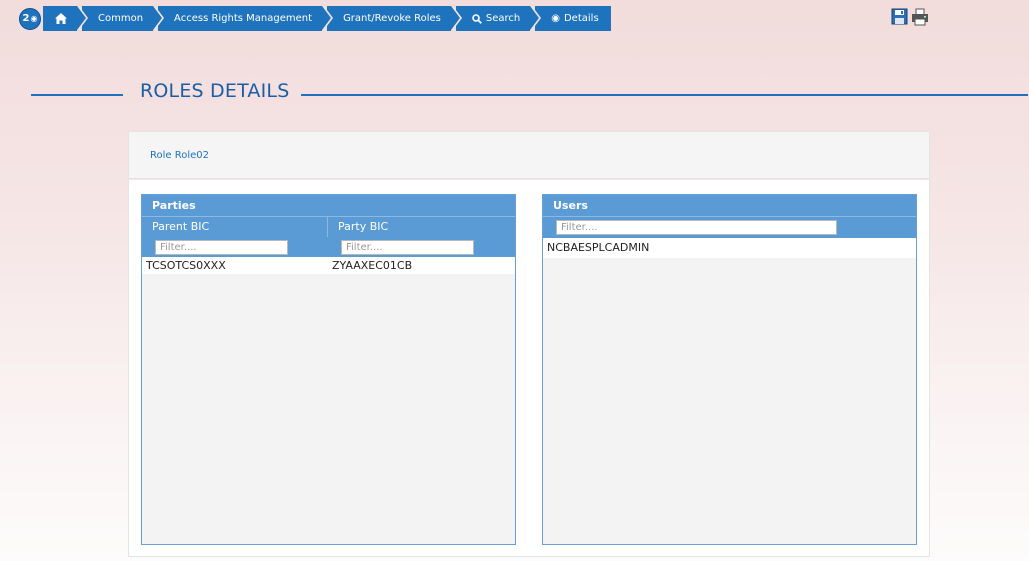 This screenshot has width=1029, height=561. I want to click on breadcrumb-access-rights: Access Rights Management, so click(246, 18).